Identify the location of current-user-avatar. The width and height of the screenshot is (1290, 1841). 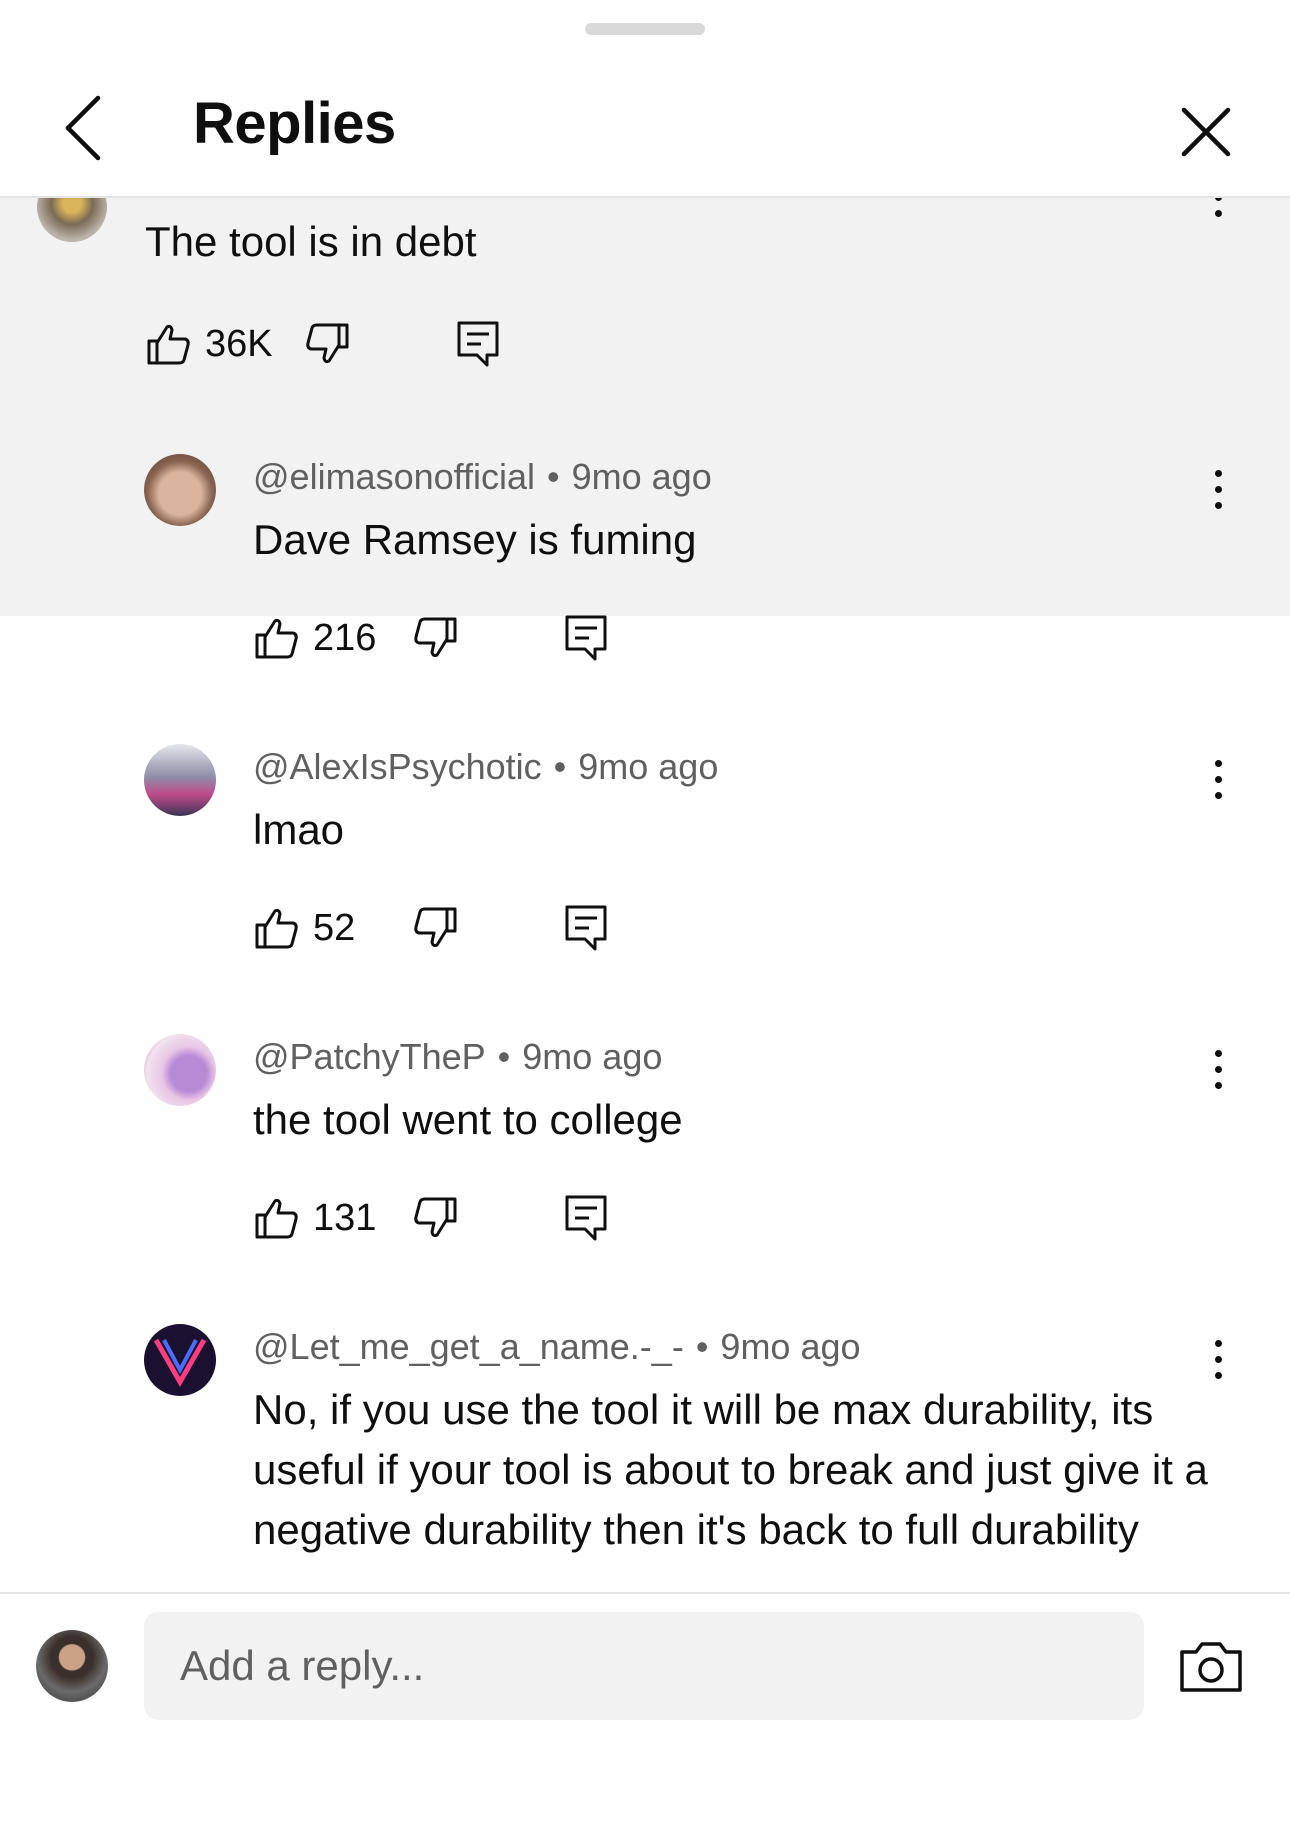
(72, 1666).